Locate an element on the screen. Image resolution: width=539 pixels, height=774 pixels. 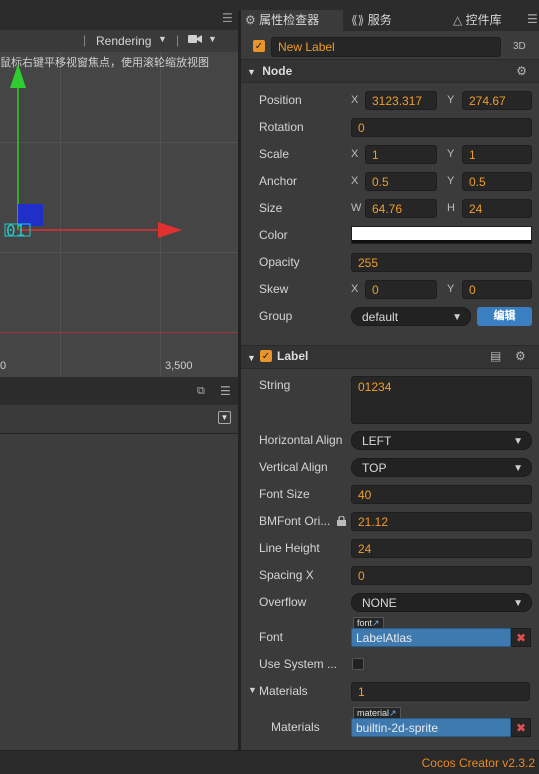
vertical-align-select: TOP ▼ is located at coordinates (441, 467).